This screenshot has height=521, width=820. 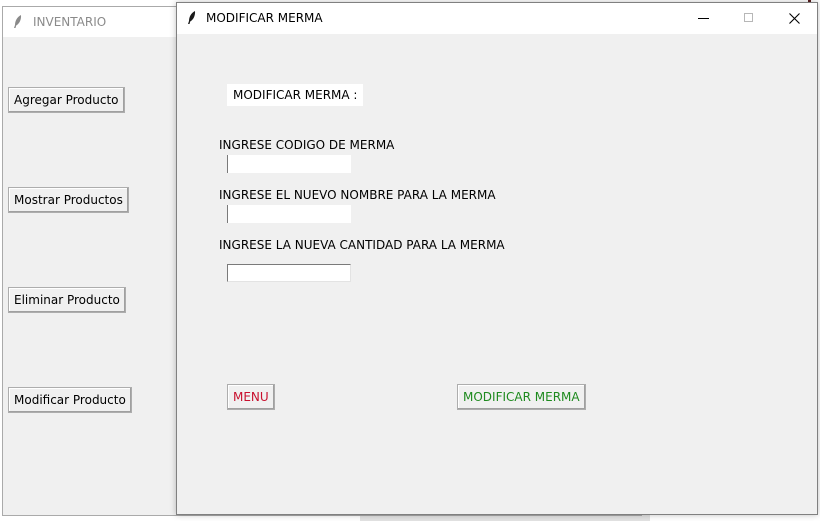 What do you see at coordinates (795, 18) in the screenshot?
I see `close-icon` at bounding box center [795, 18].